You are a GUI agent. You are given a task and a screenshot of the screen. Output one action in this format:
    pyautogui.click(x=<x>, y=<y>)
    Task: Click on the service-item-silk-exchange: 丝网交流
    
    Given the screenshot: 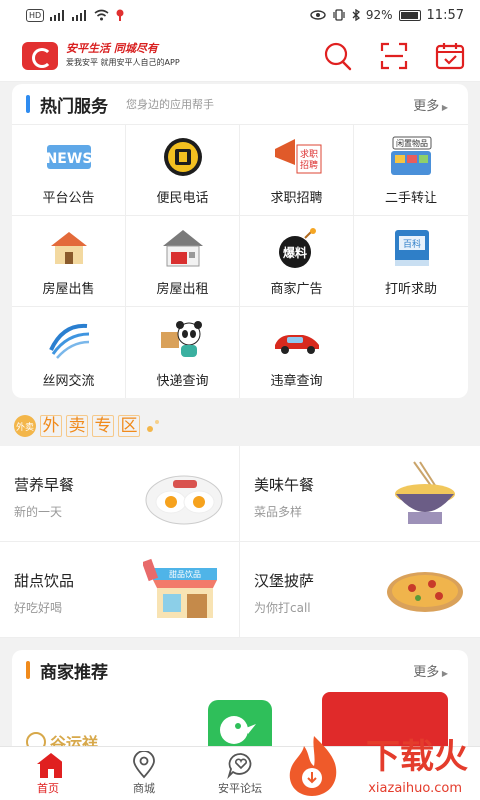 What is the action you would take?
    pyautogui.click(x=69, y=352)
    